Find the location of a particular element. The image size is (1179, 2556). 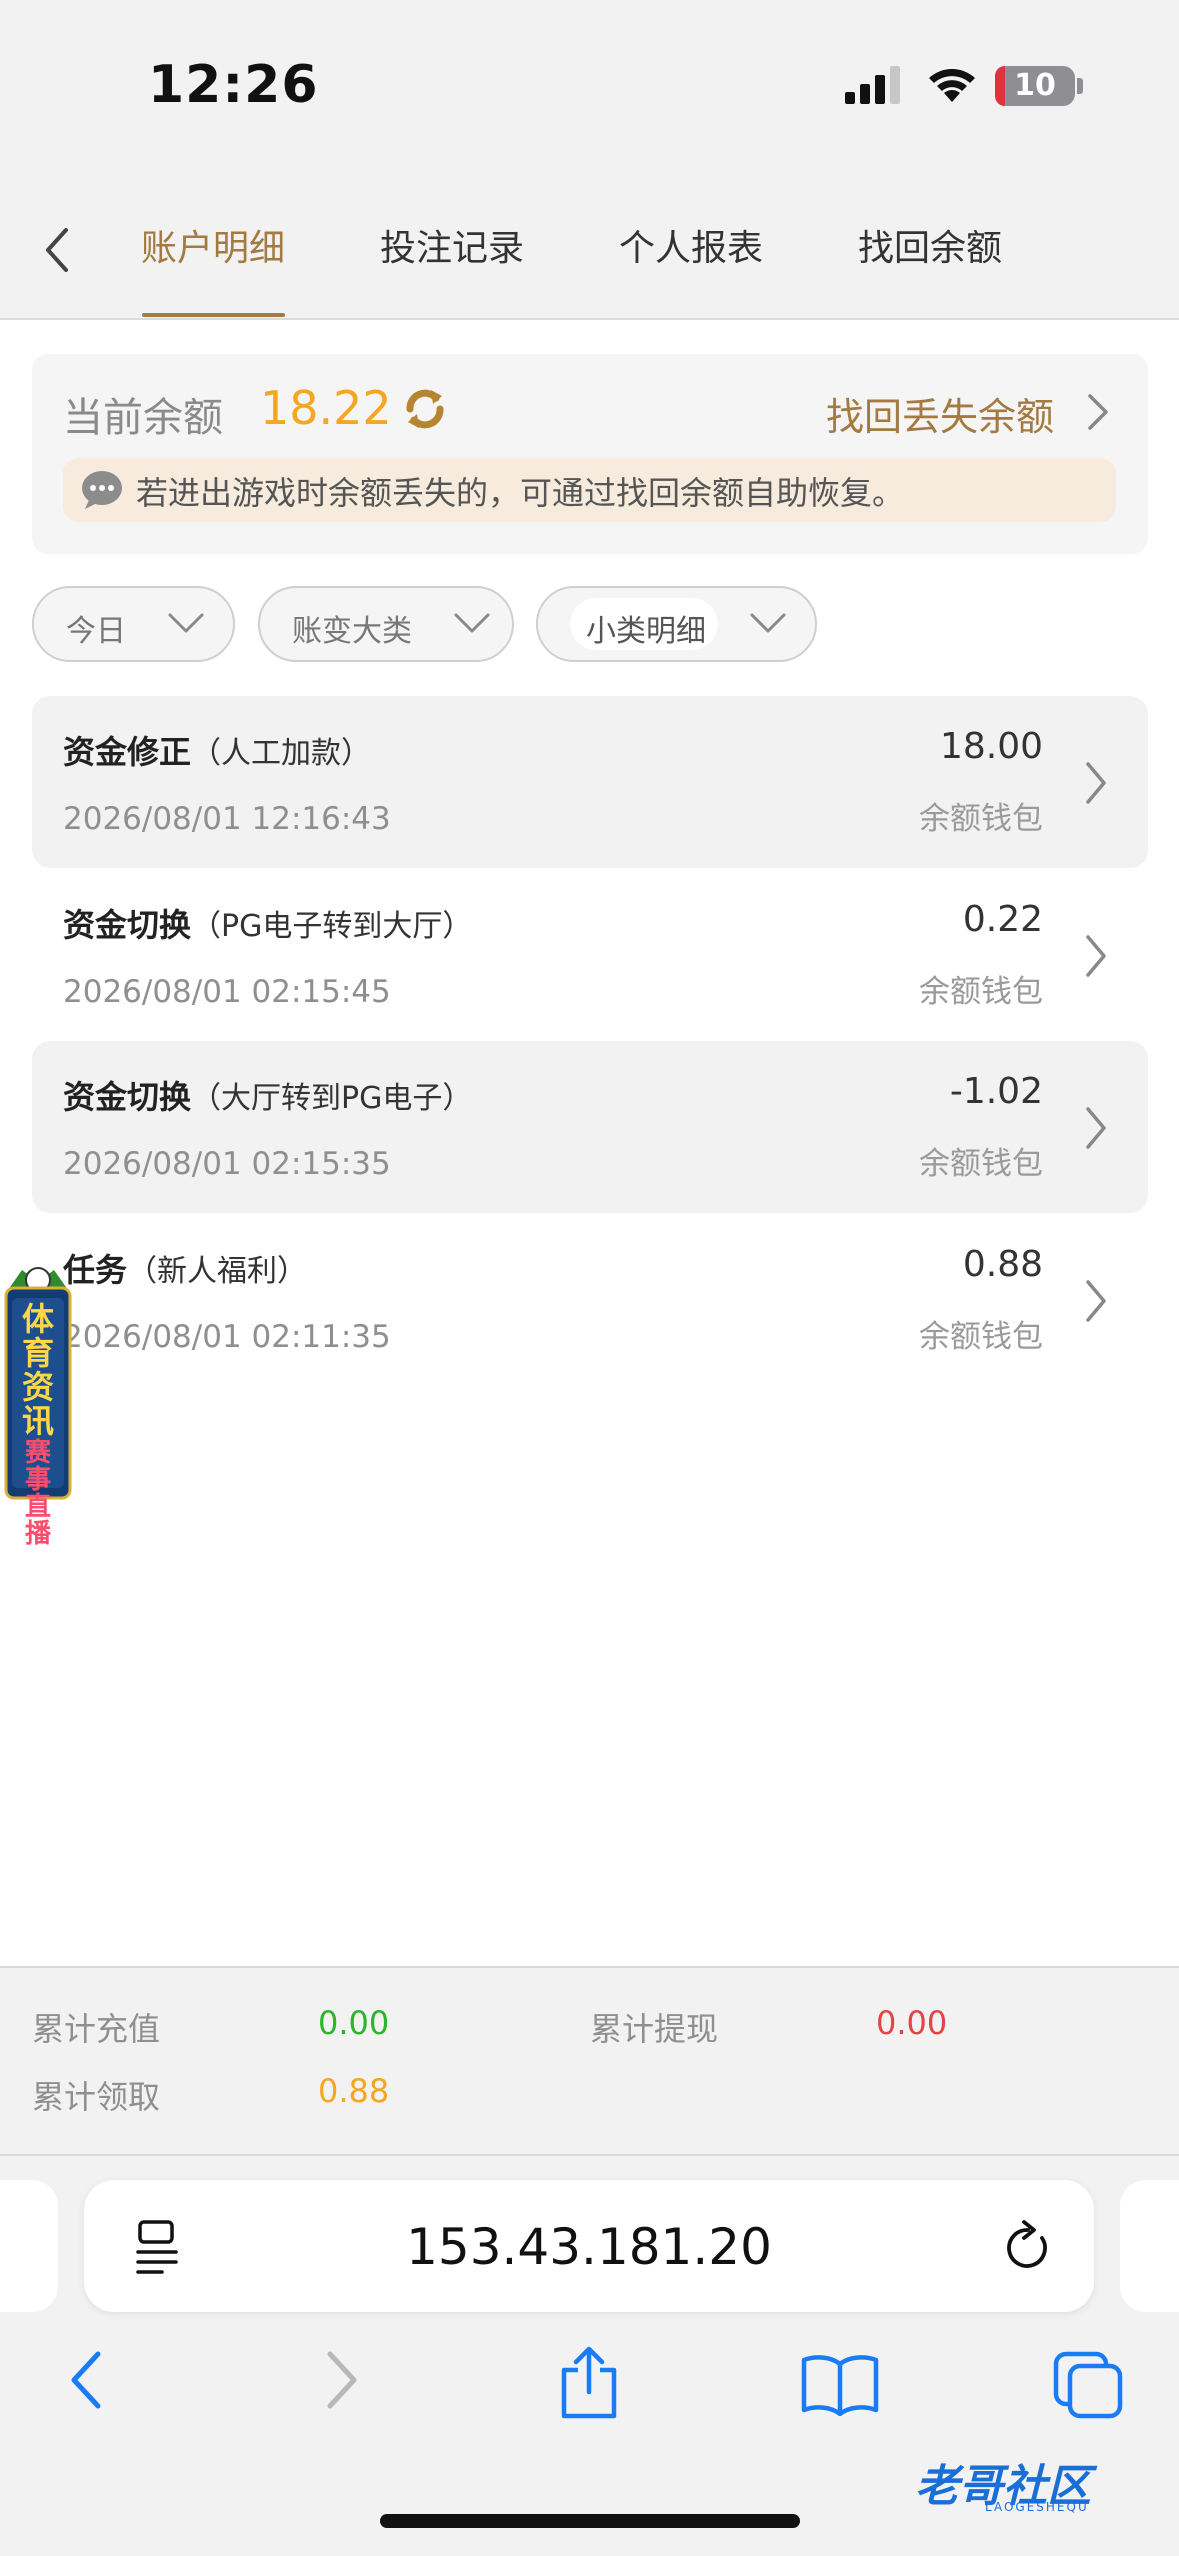

home-indicator is located at coordinates (590, 2521).